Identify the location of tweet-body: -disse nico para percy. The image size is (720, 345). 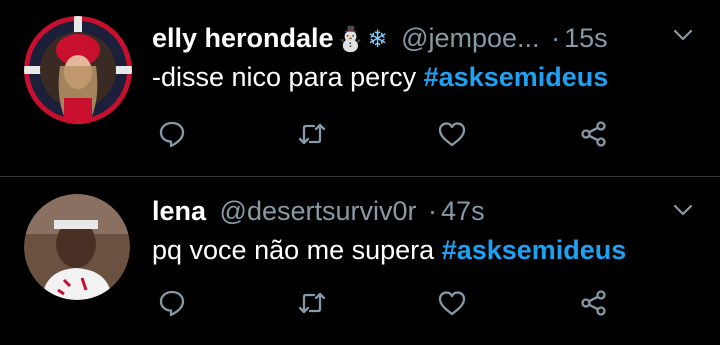
(288, 77).